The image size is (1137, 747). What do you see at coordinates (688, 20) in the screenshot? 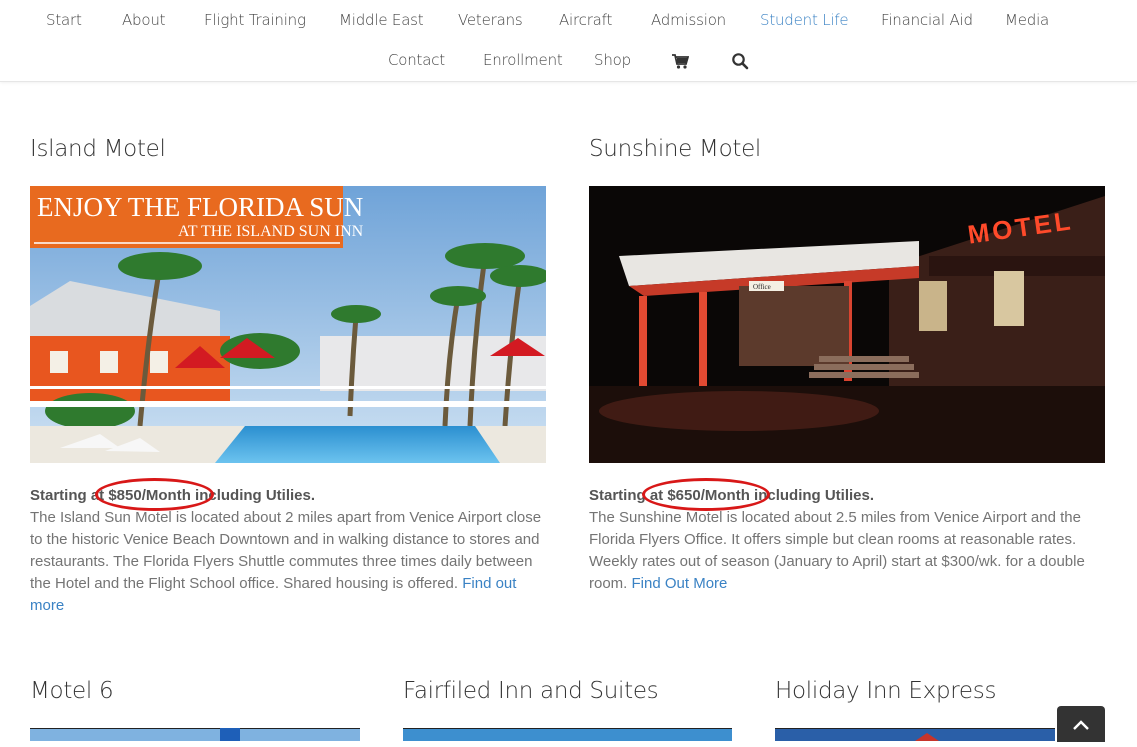
I see `nav-item-admission: Admission` at bounding box center [688, 20].